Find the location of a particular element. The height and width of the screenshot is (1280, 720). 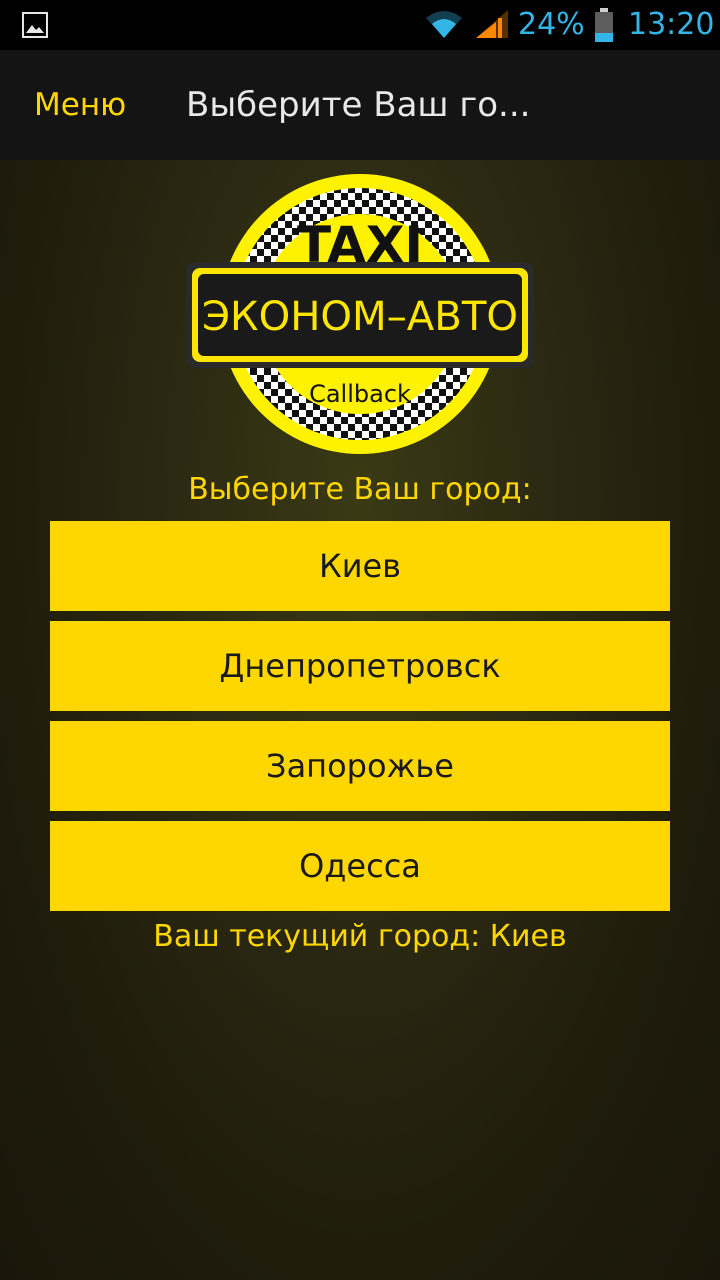

wifi-icon is located at coordinates (444, 24).